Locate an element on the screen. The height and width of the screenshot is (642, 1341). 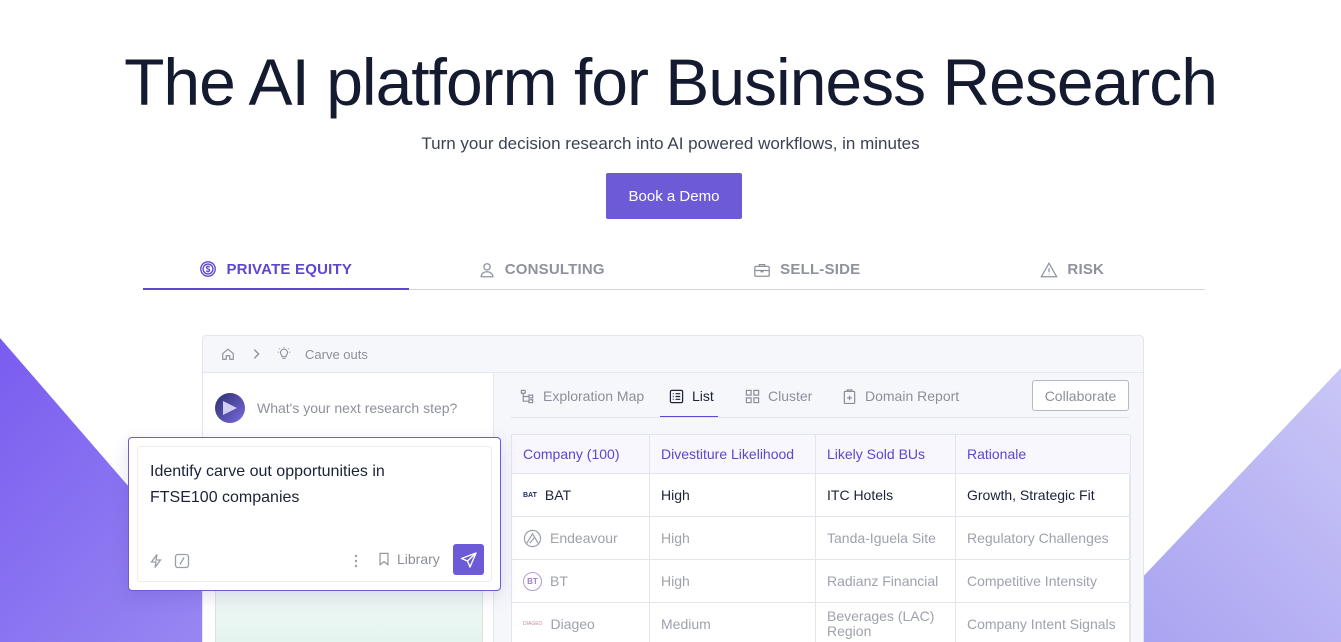
tree-icon is located at coordinates (527, 396).